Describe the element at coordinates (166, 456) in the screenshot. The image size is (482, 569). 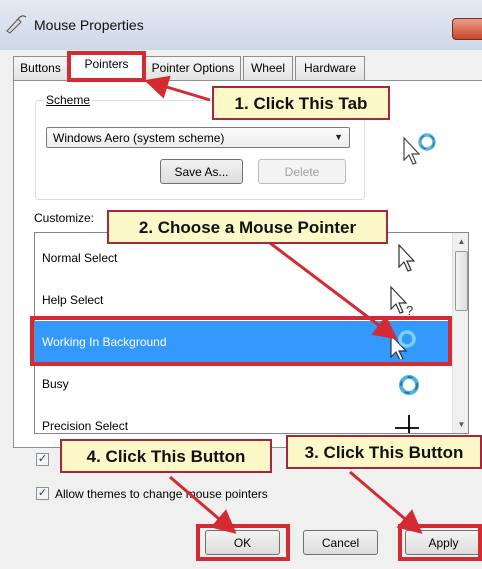
I see `callout-step-4: 4. Click This Button` at that location.